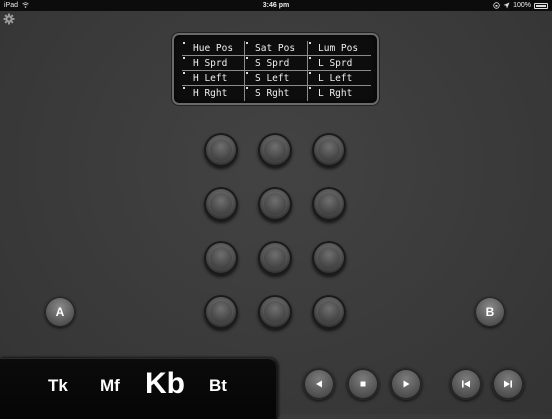  I want to click on lcd-cell: Lum Pos, so click(339, 48).